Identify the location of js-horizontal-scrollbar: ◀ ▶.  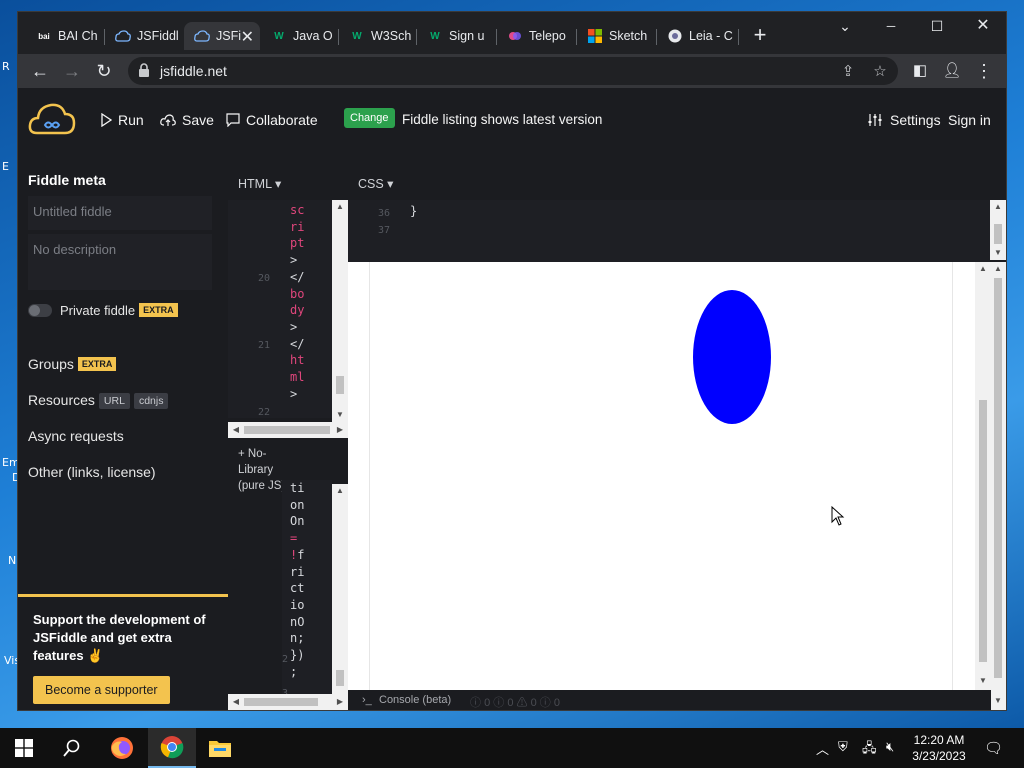
(288, 702).